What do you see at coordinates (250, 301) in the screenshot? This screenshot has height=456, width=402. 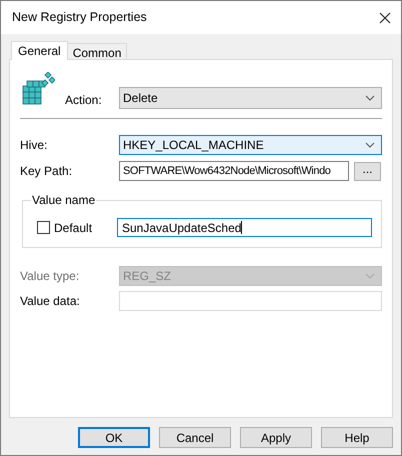 I see `value-data-field` at bounding box center [250, 301].